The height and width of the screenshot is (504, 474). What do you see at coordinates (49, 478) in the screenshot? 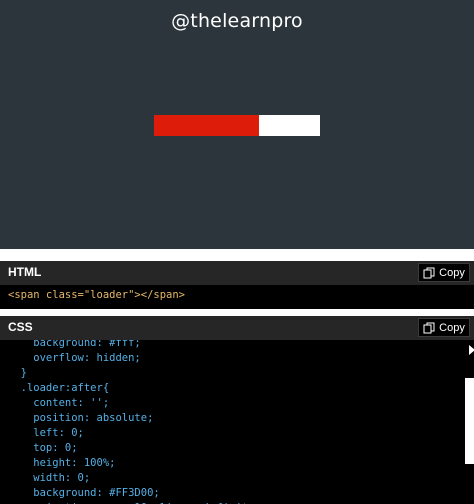
I see `css-code-line: width: 0;` at bounding box center [49, 478].